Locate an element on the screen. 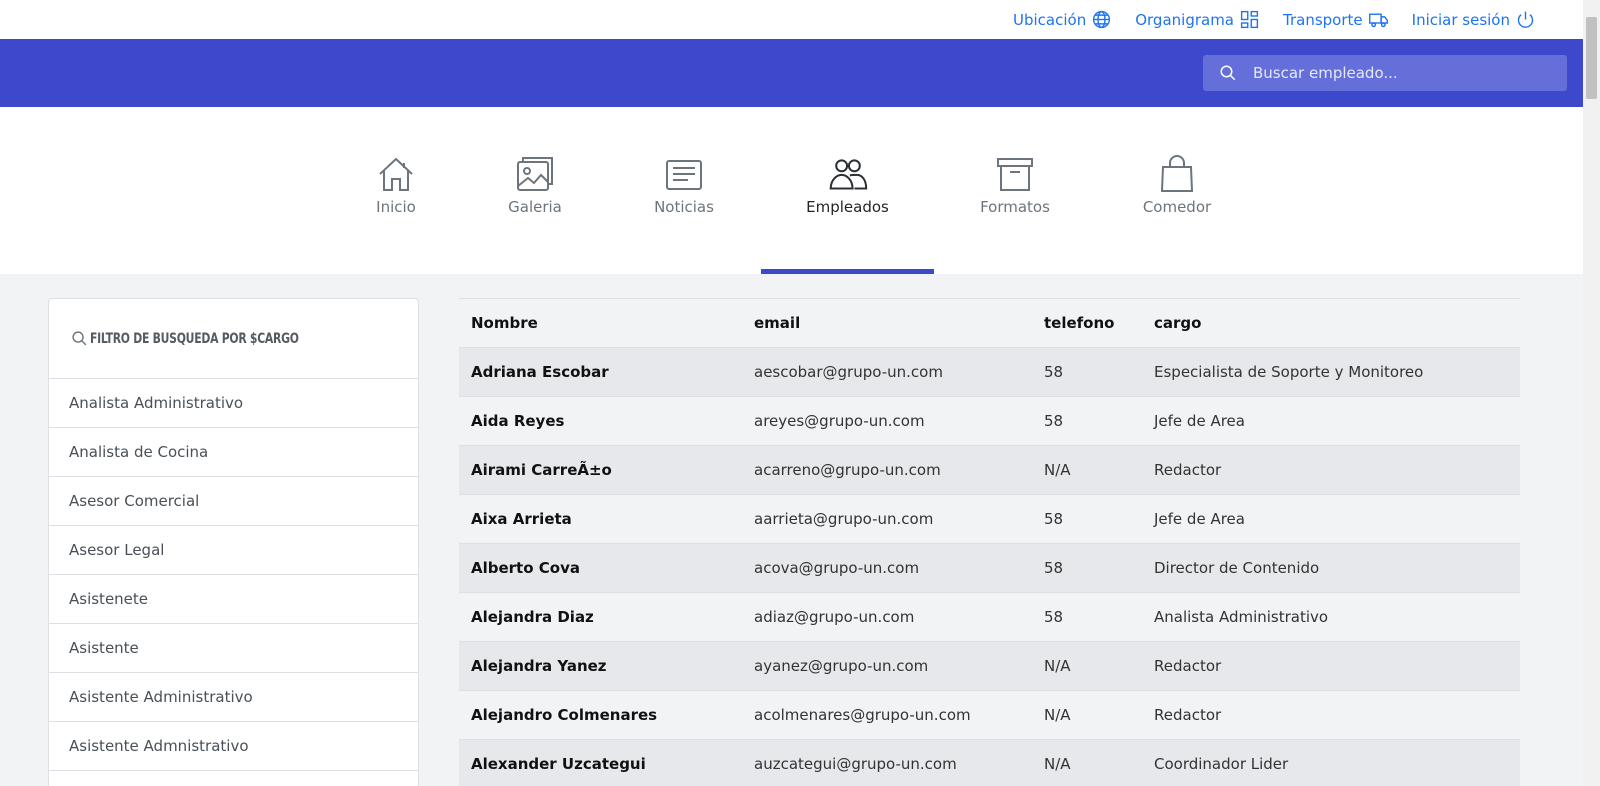  tab-label: Galeria is located at coordinates (535, 207).